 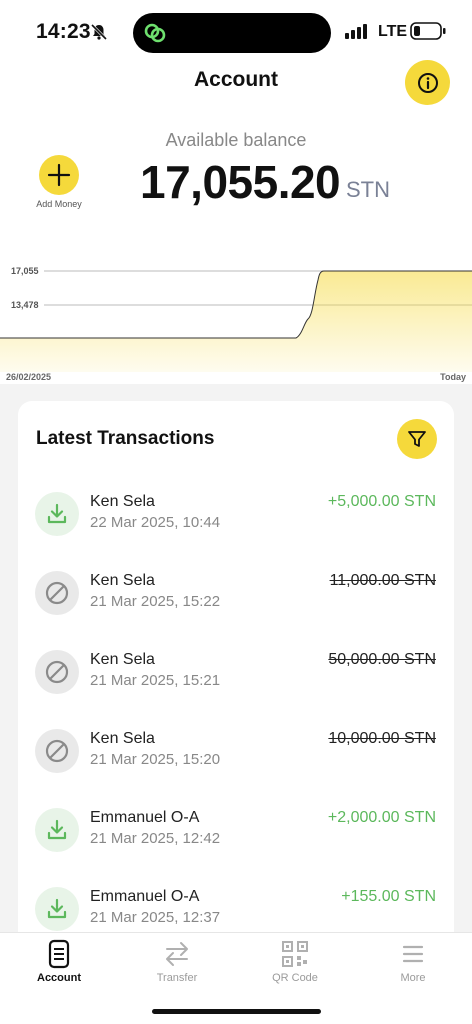 I want to click on qr-code-icon, so click(x=295, y=954).